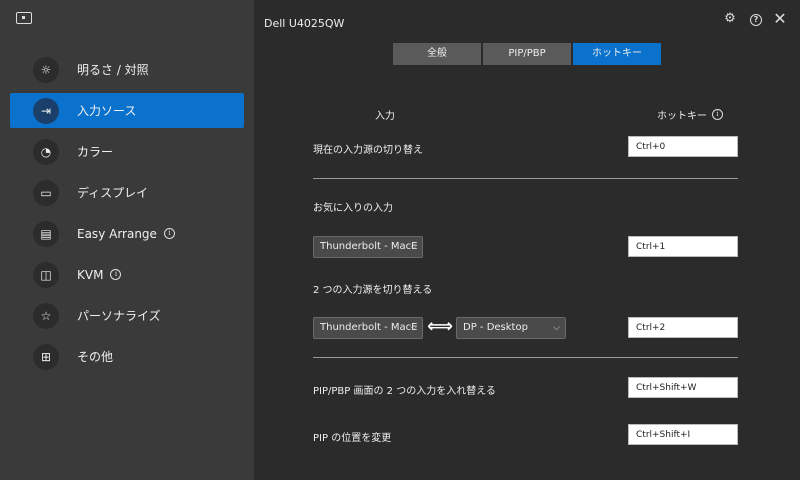 The image size is (800, 480). Describe the element at coordinates (46, 356) in the screenshot. I see `others-icon: ⊞` at that location.